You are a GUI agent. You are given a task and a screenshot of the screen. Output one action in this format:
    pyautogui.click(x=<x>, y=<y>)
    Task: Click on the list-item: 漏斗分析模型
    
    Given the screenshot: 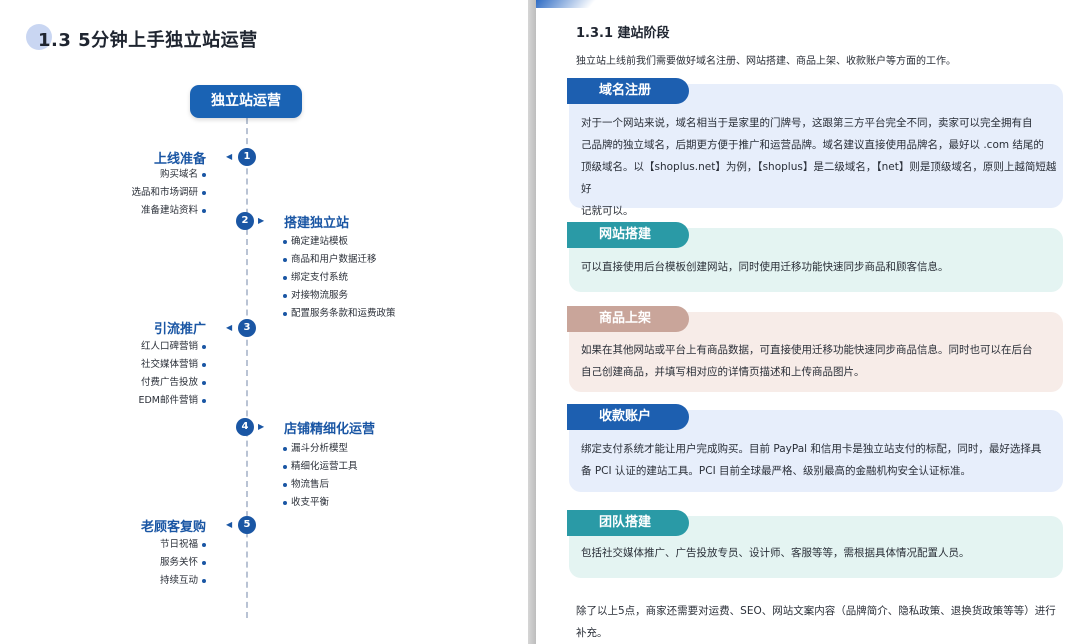 What is the action you would take?
    pyautogui.click(x=315, y=449)
    